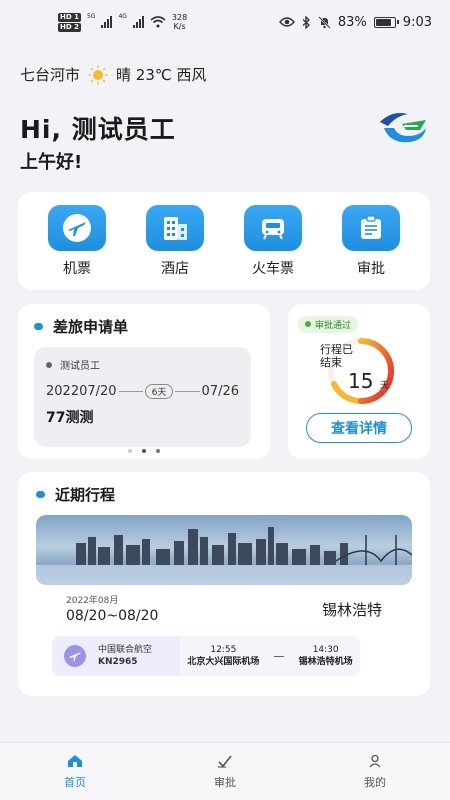 This screenshot has width=450, height=800. I want to click on arrival-airport: 锡林浩特机场, so click(325, 662).